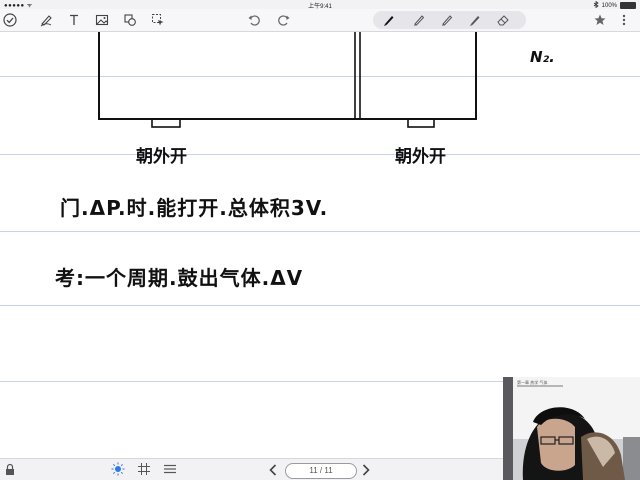 This screenshot has width=640, height=480. I want to click on webcam-overlay: 第一章 热学 气体, so click(571, 428).